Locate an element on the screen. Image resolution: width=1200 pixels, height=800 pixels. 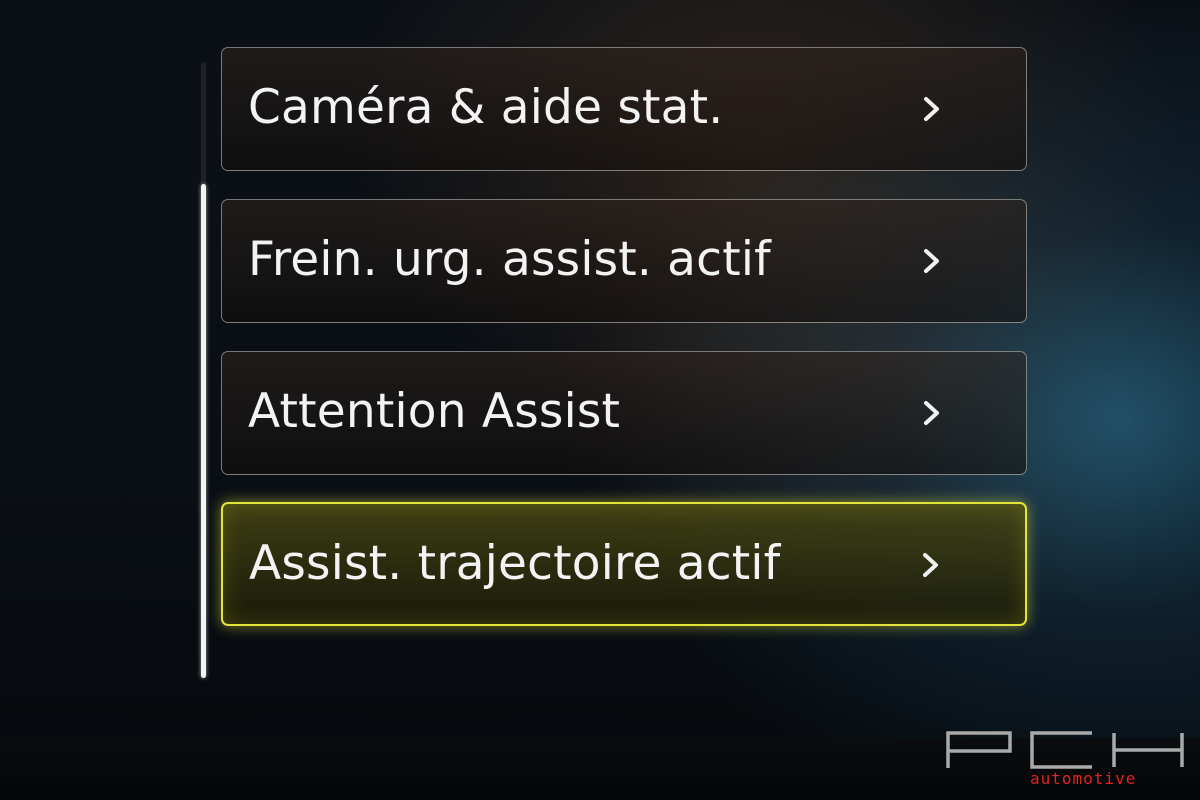
menu-item-lane-assist: Assist. trajectoire actif is located at coordinates (624, 564).